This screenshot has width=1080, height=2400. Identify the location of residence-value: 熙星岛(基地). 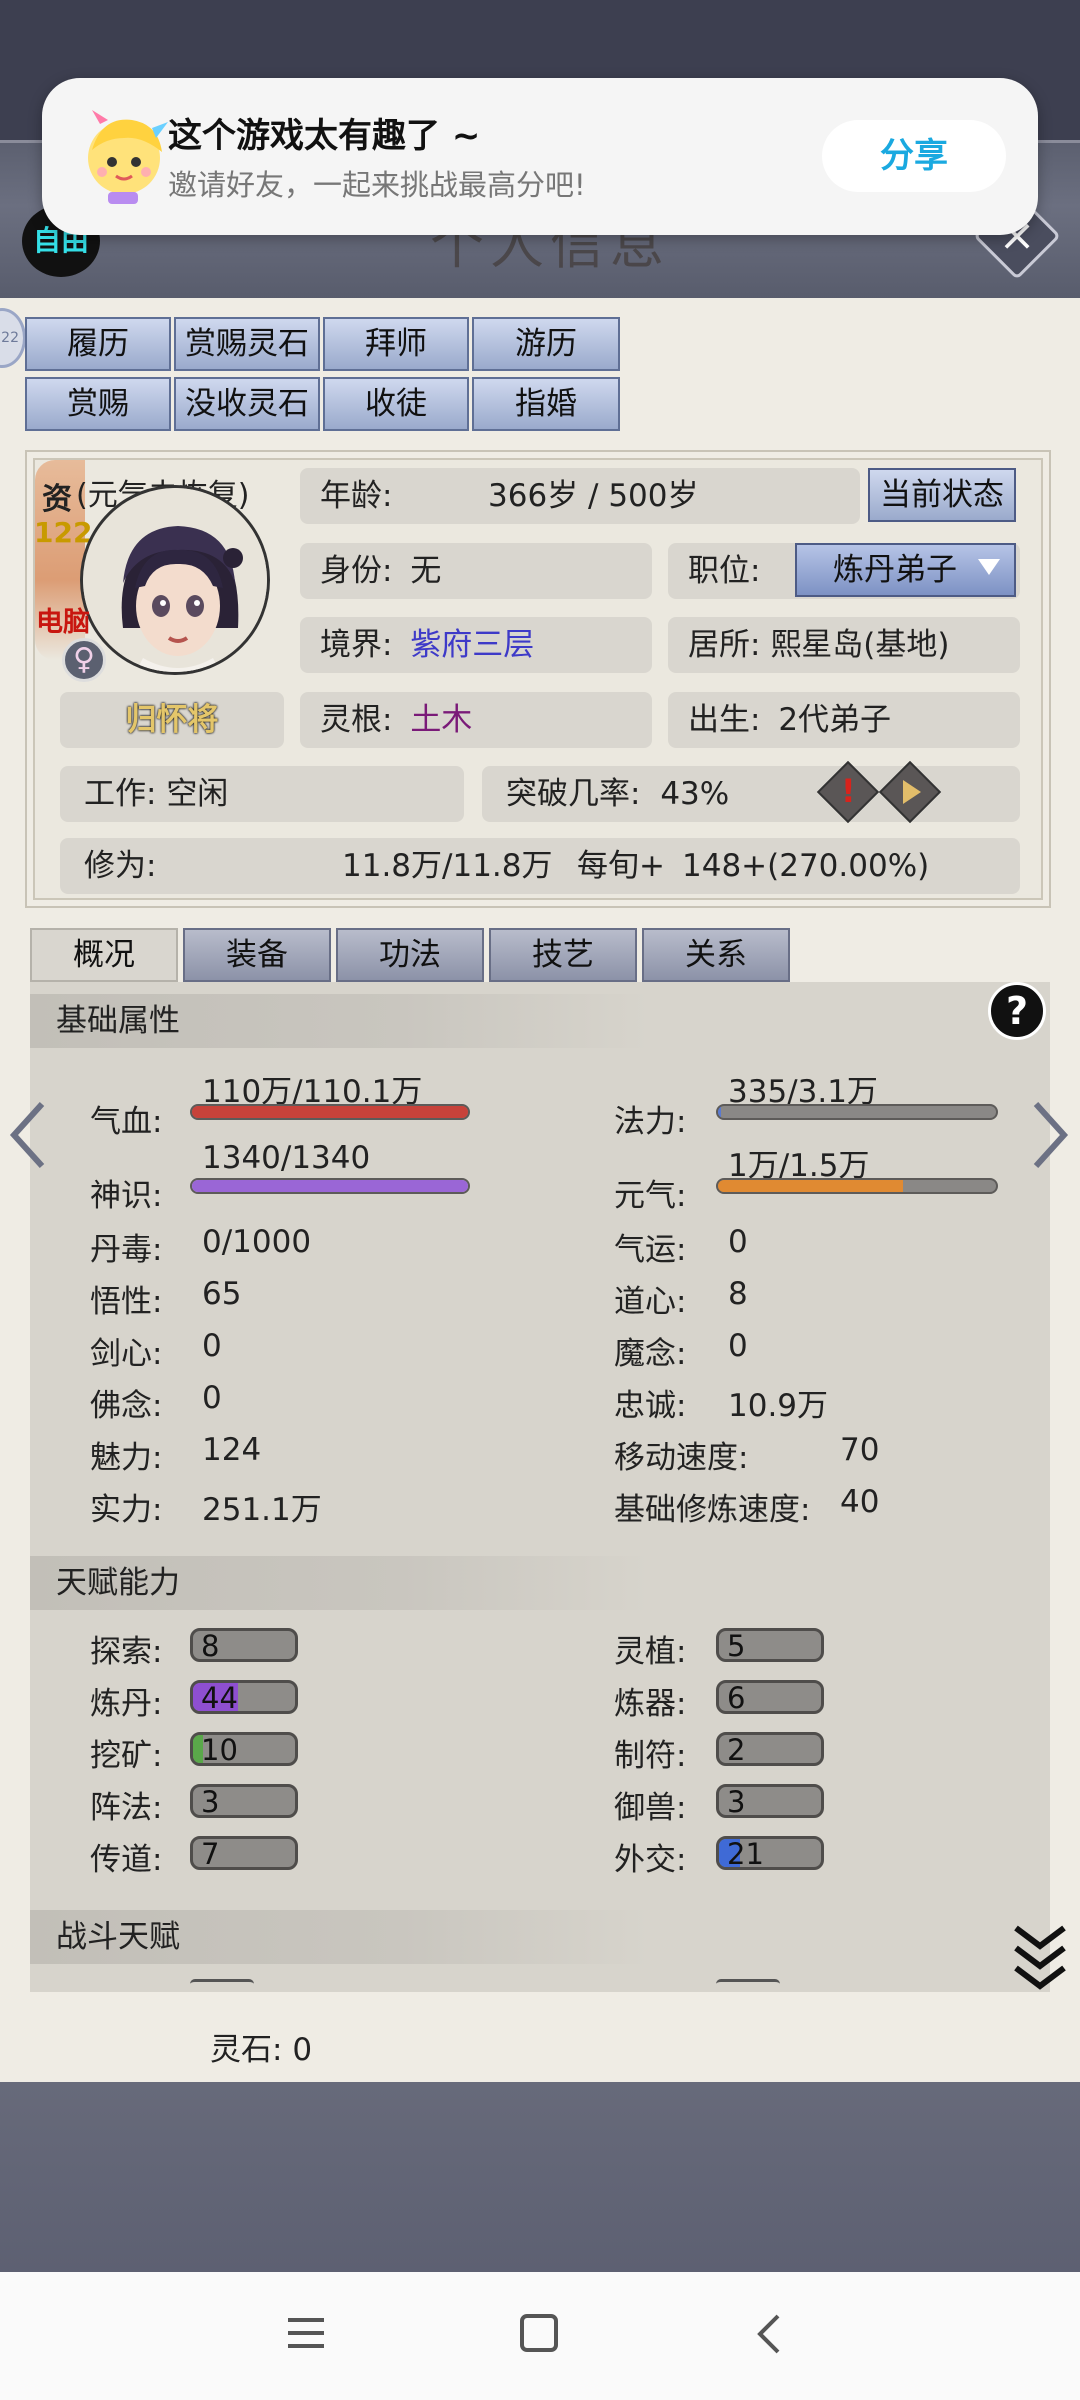
(860, 645).